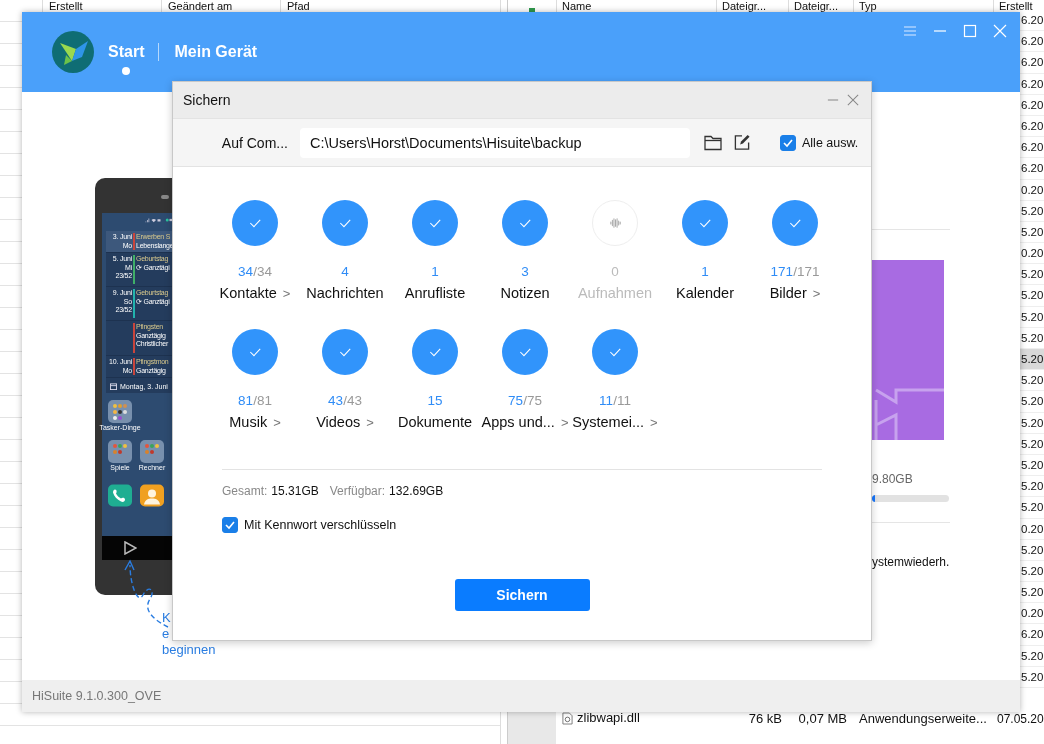  What do you see at coordinates (615, 272) in the screenshot?
I see `item-count: 0` at bounding box center [615, 272].